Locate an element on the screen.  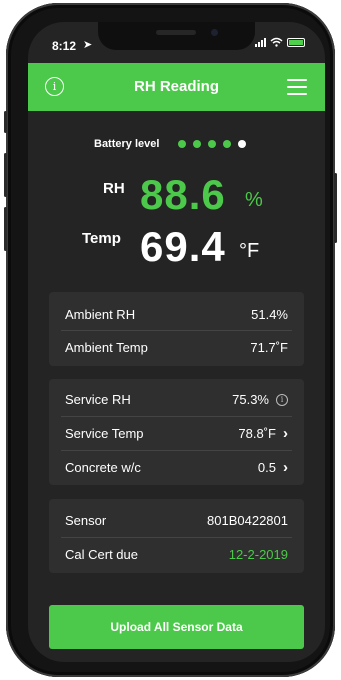
concrete-wc-row: Concrete w/c 0.5 › is located at coordinates (176, 467).